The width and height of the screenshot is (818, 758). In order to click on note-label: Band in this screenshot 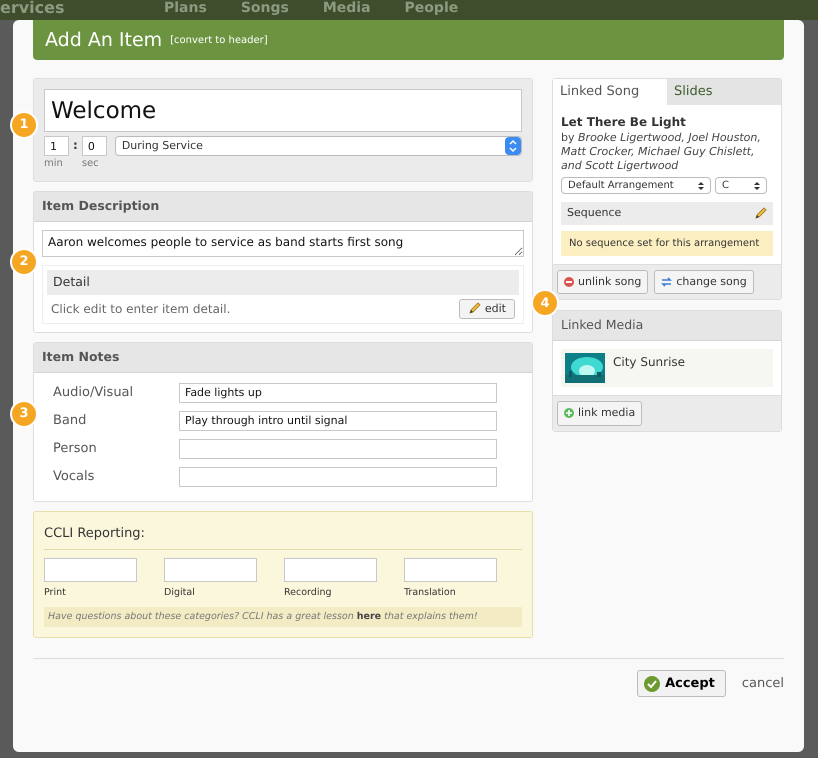, I will do `click(70, 421)`.